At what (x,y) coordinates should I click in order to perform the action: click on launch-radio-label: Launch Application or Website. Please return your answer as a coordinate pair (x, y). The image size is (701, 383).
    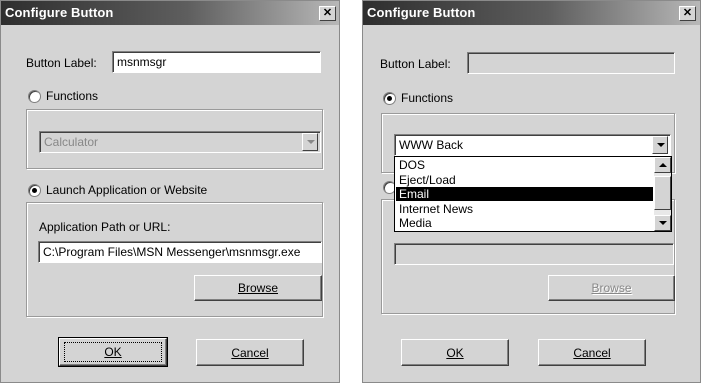
    Looking at the image, I should click on (127, 190).